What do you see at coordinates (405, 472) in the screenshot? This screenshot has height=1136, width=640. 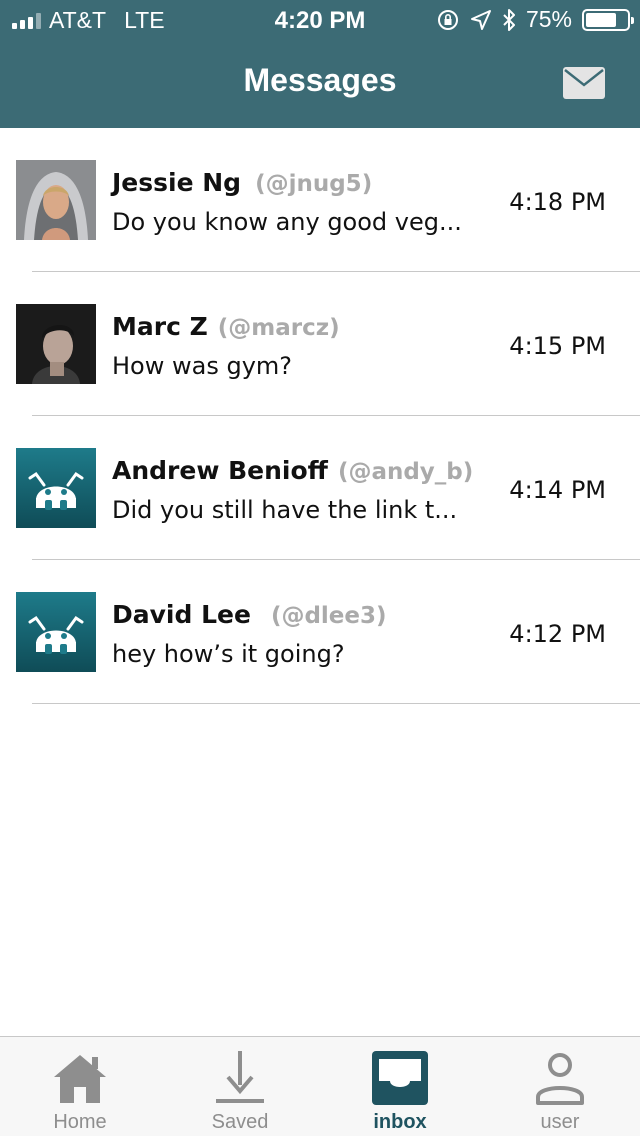 I see `sender-handle: (@andy_b)` at bounding box center [405, 472].